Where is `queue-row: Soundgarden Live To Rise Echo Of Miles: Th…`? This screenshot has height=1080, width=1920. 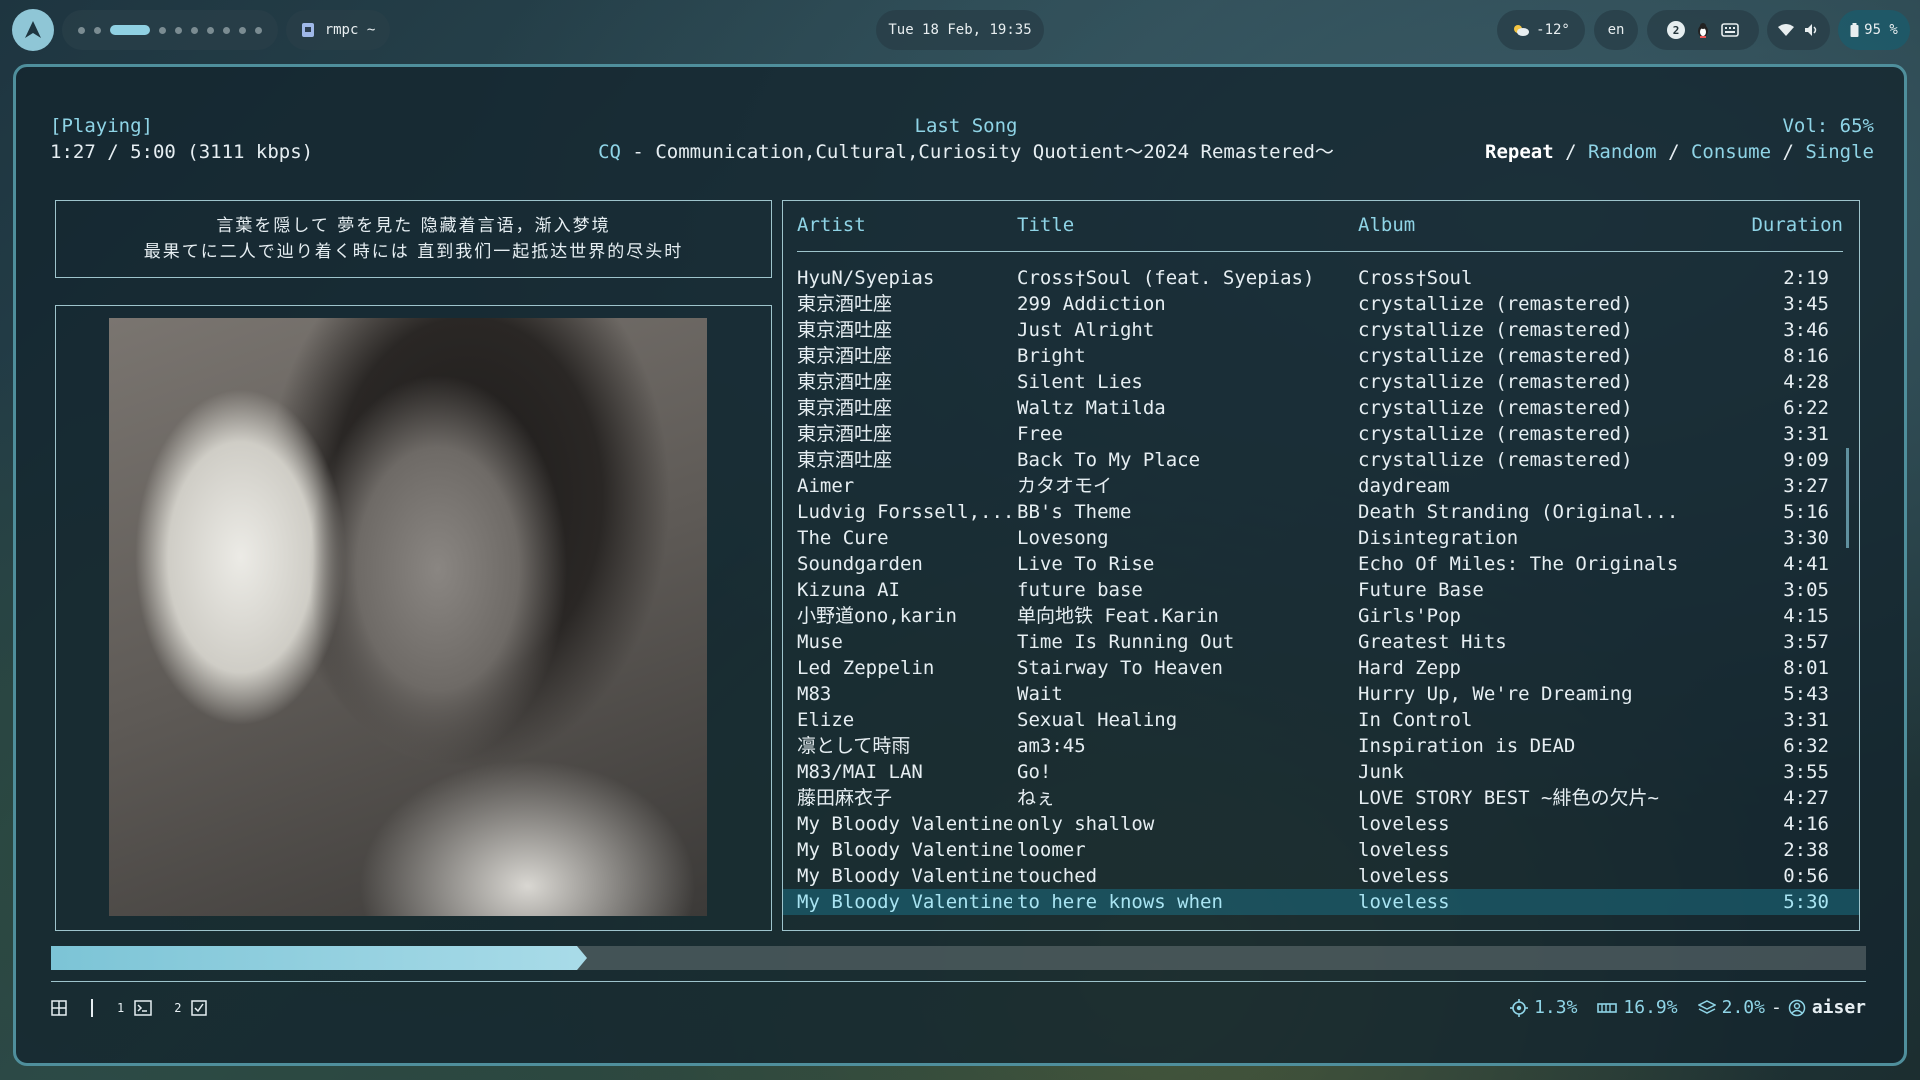
queue-row: Soundgarden Live To Rise Echo Of Miles: Th… is located at coordinates (1321, 564).